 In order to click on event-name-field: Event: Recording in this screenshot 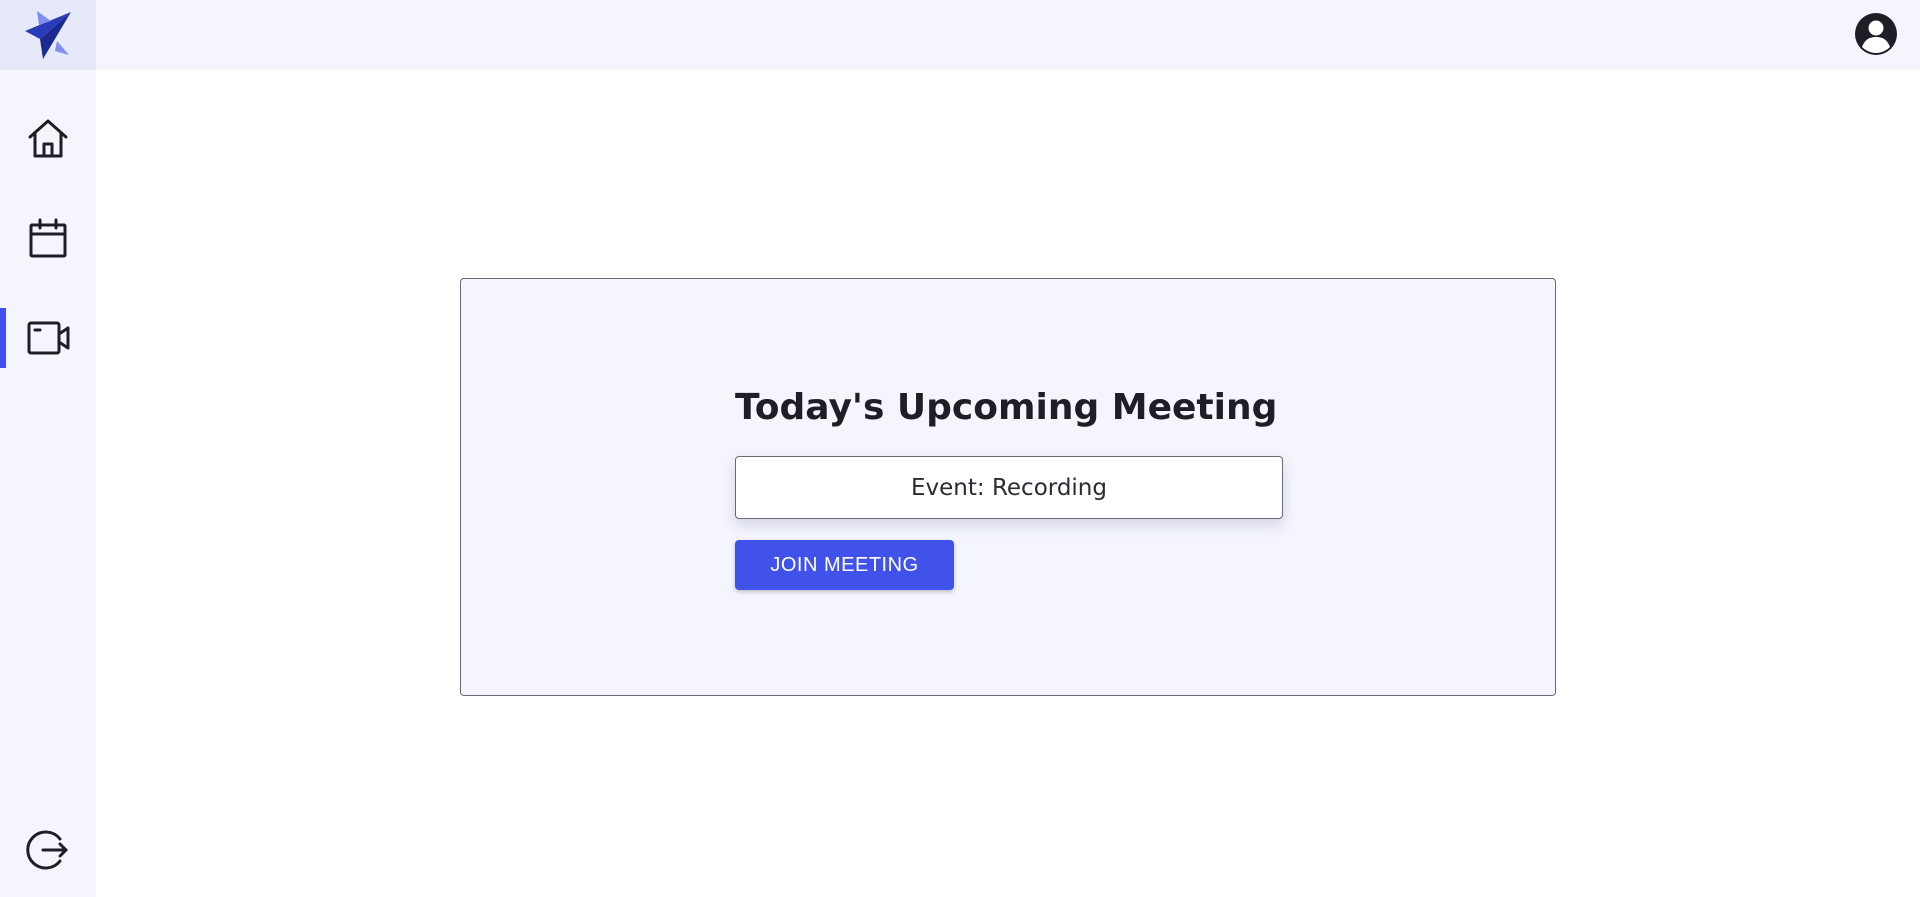, I will do `click(1009, 487)`.